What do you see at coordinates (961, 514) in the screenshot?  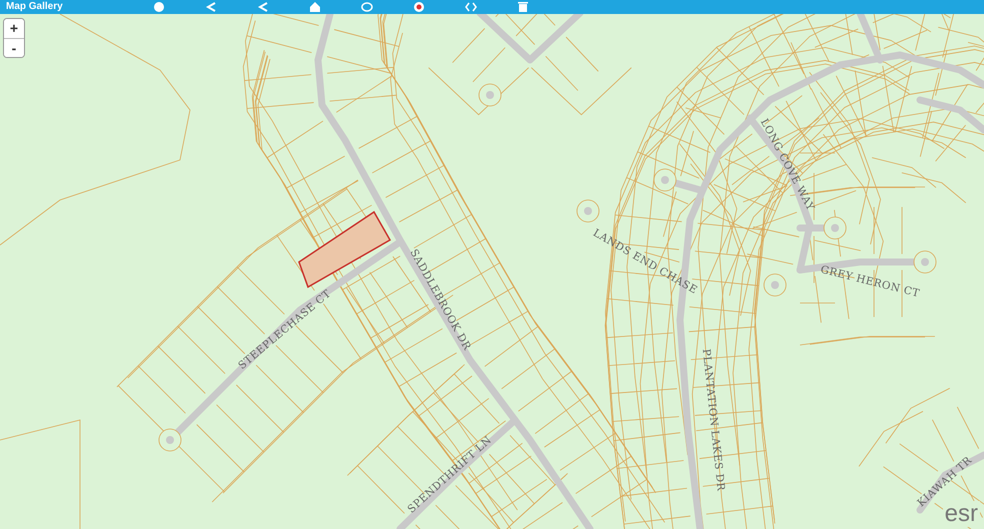 I see `esri-logo: esr` at bounding box center [961, 514].